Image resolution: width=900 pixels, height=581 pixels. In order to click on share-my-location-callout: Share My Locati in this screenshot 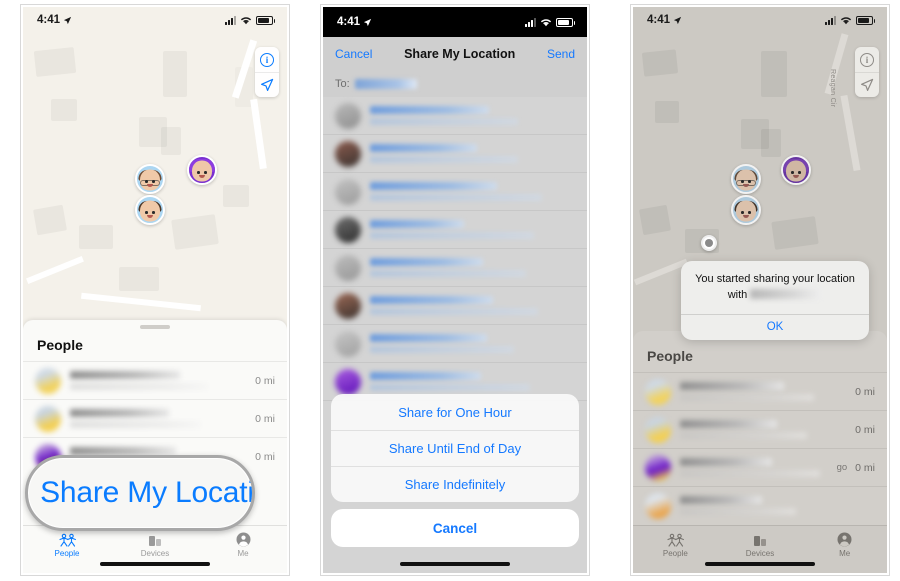, I will do `click(140, 493)`.